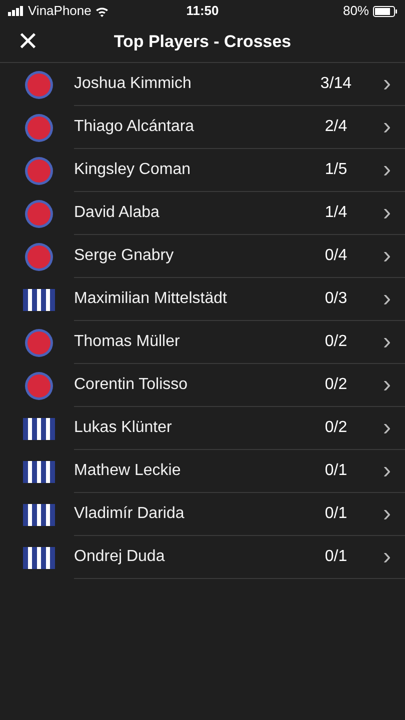 This screenshot has height=720, width=405. Describe the element at coordinates (202, 11) in the screenshot. I see `clock-time: 11:50` at that location.